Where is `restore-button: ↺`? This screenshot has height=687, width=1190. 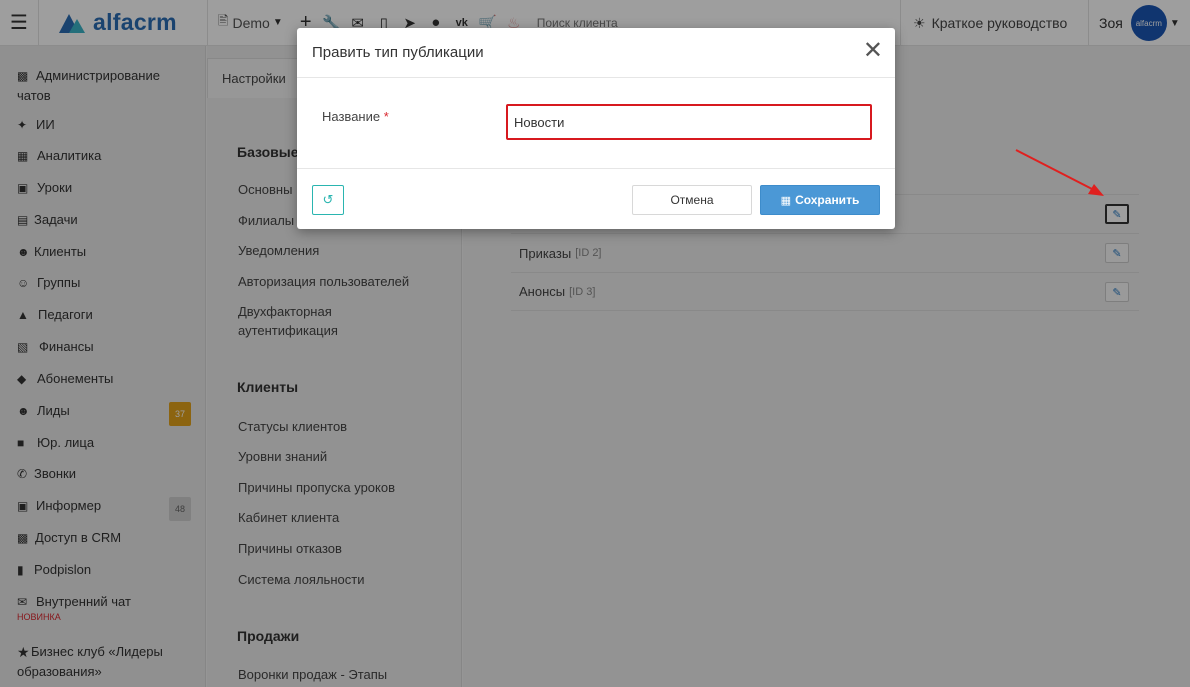
restore-button: ↺ is located at coordinates (328, 200).